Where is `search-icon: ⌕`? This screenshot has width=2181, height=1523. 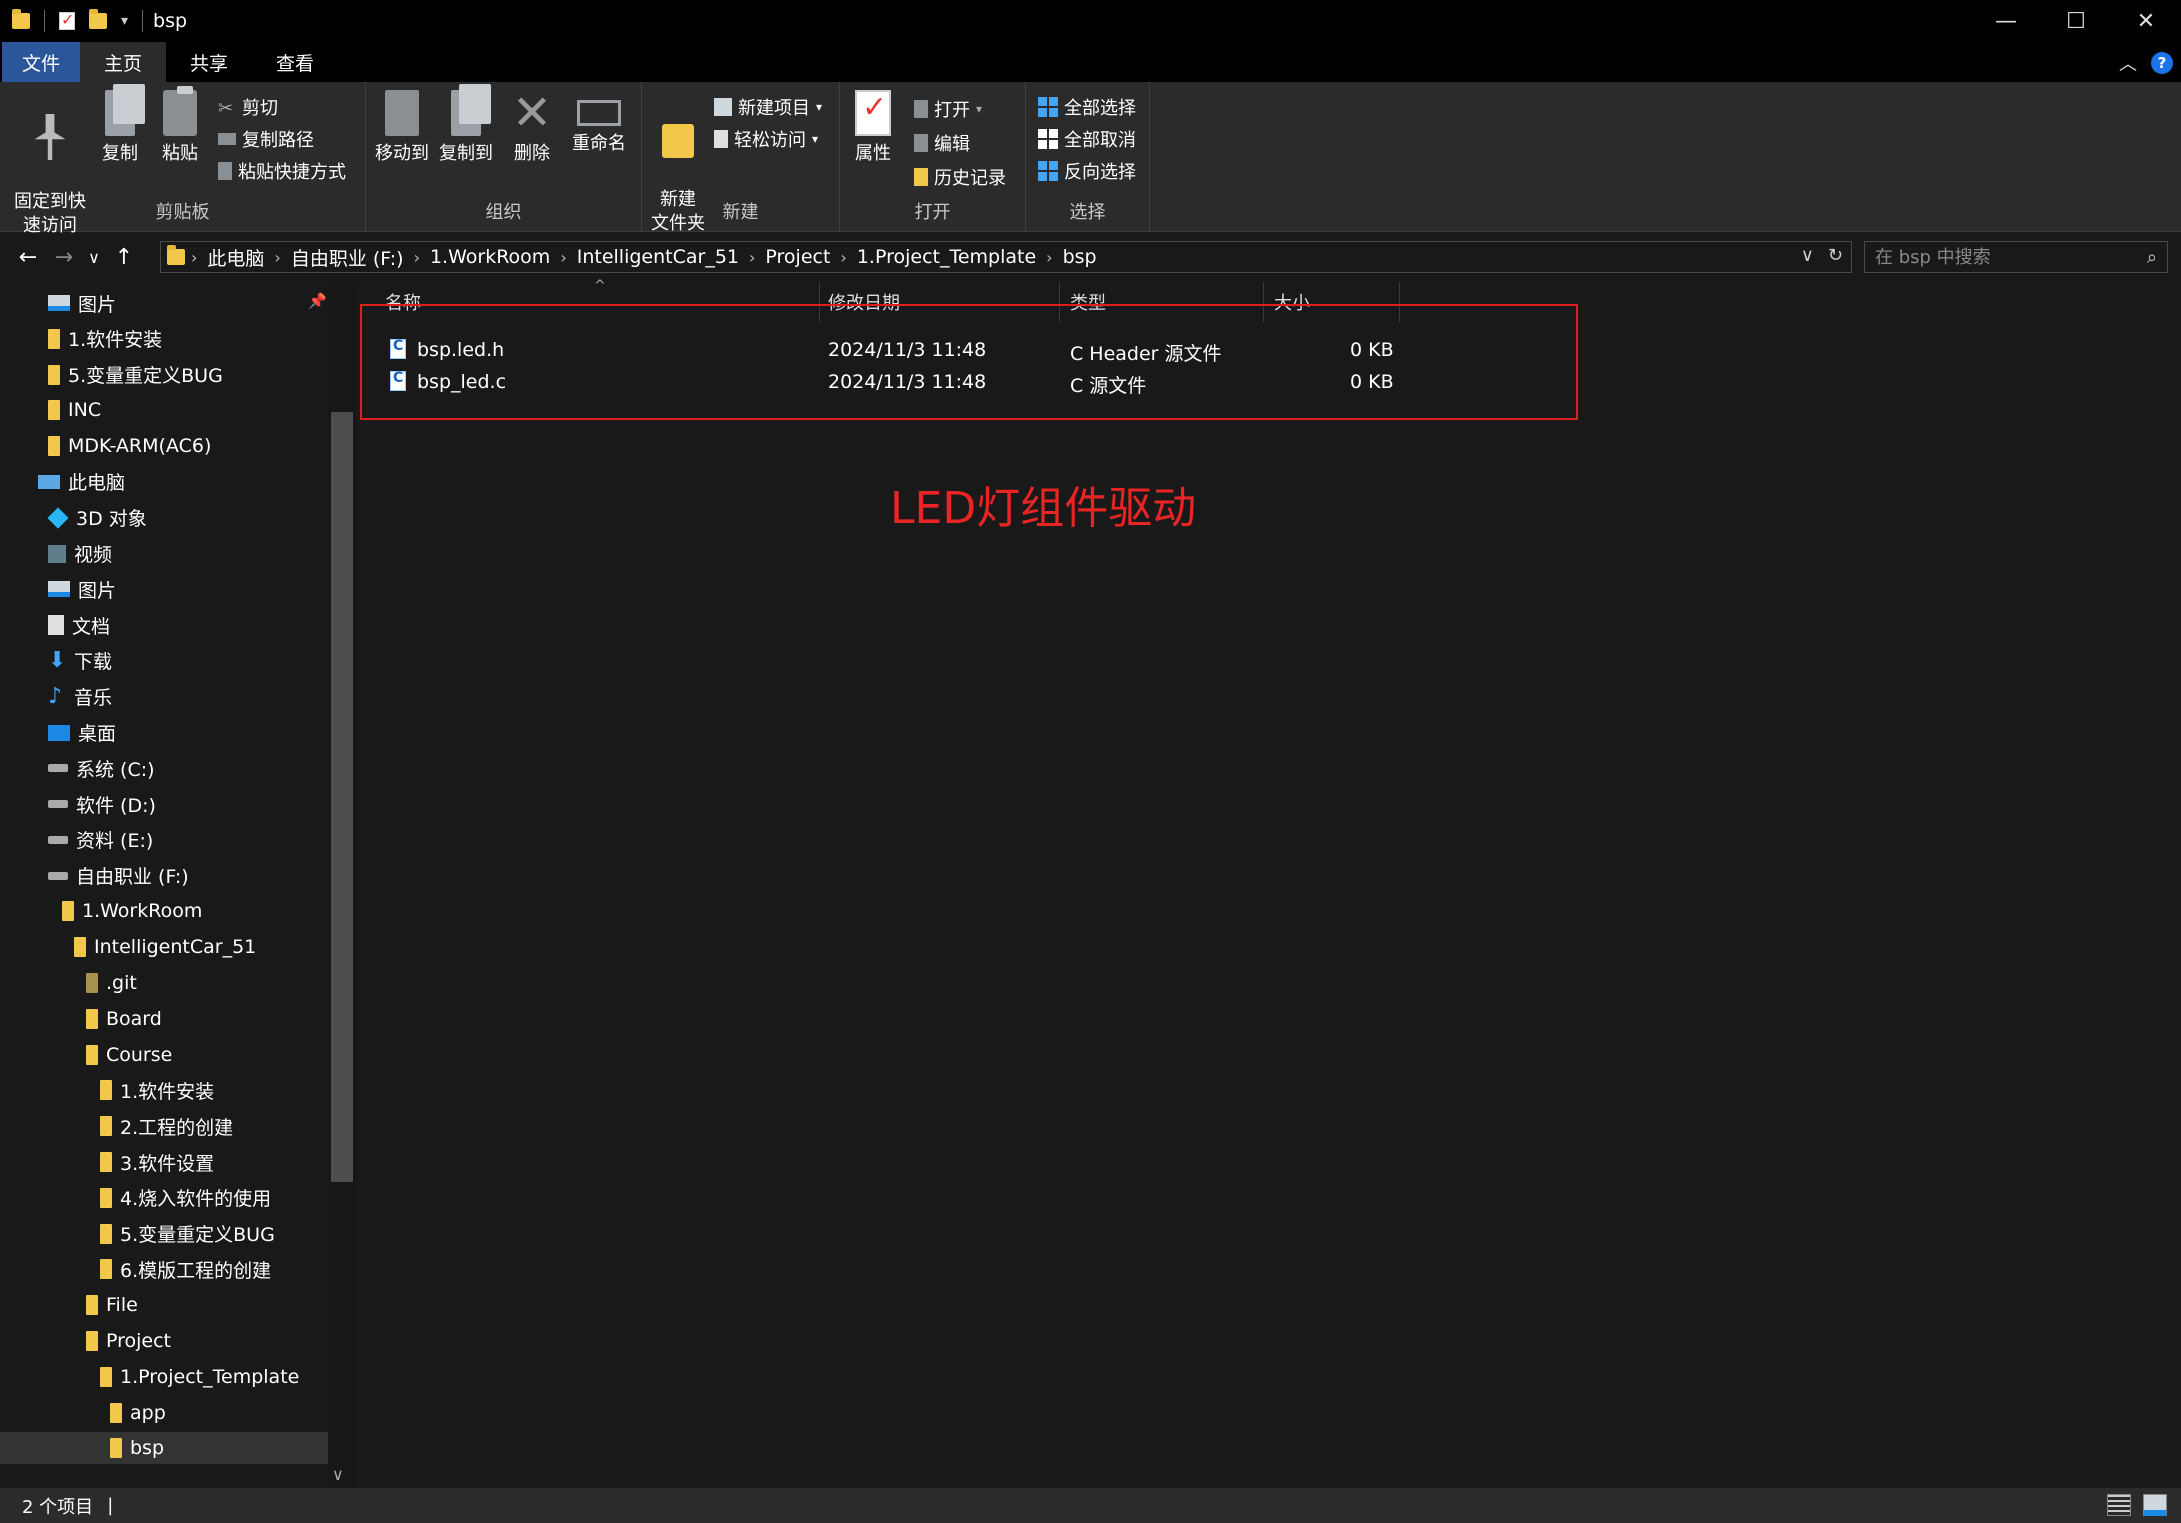
search-icon: ⌕ is located at coordinates (2152, 257).